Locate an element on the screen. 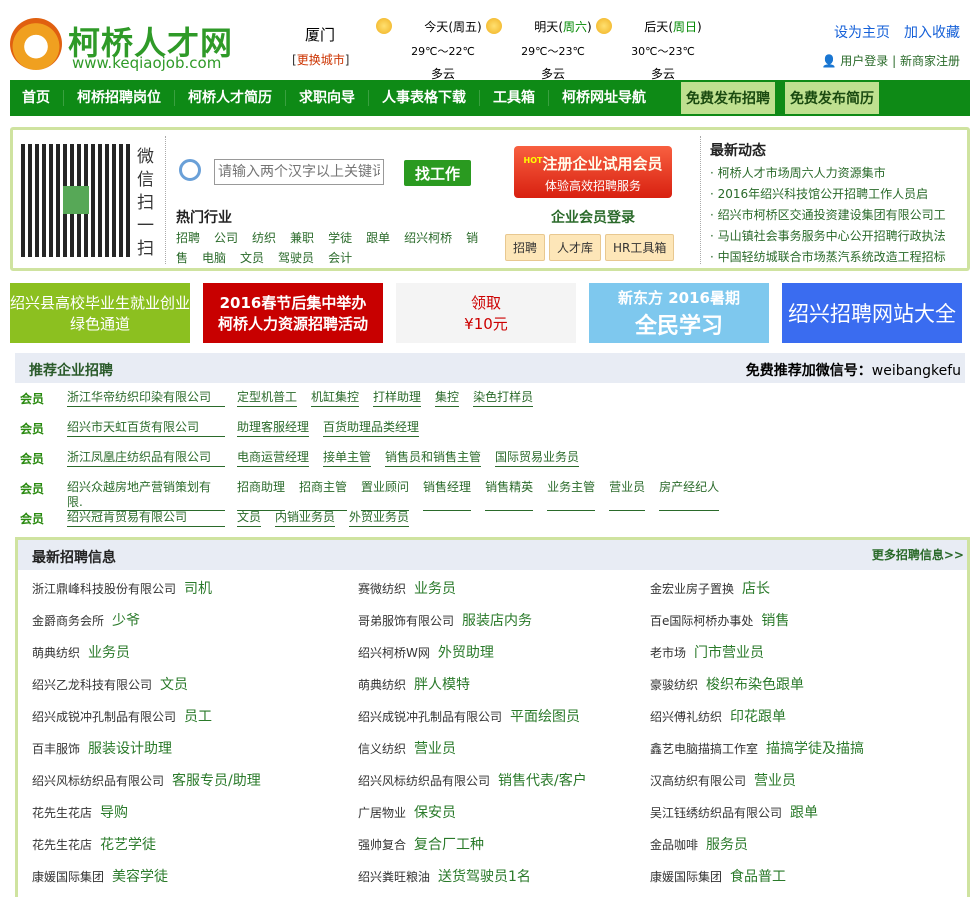 The width and height of the screenshot is (980, 897). nav-item: 柯桥招聘岗位 is located at coordinates (119, 98).